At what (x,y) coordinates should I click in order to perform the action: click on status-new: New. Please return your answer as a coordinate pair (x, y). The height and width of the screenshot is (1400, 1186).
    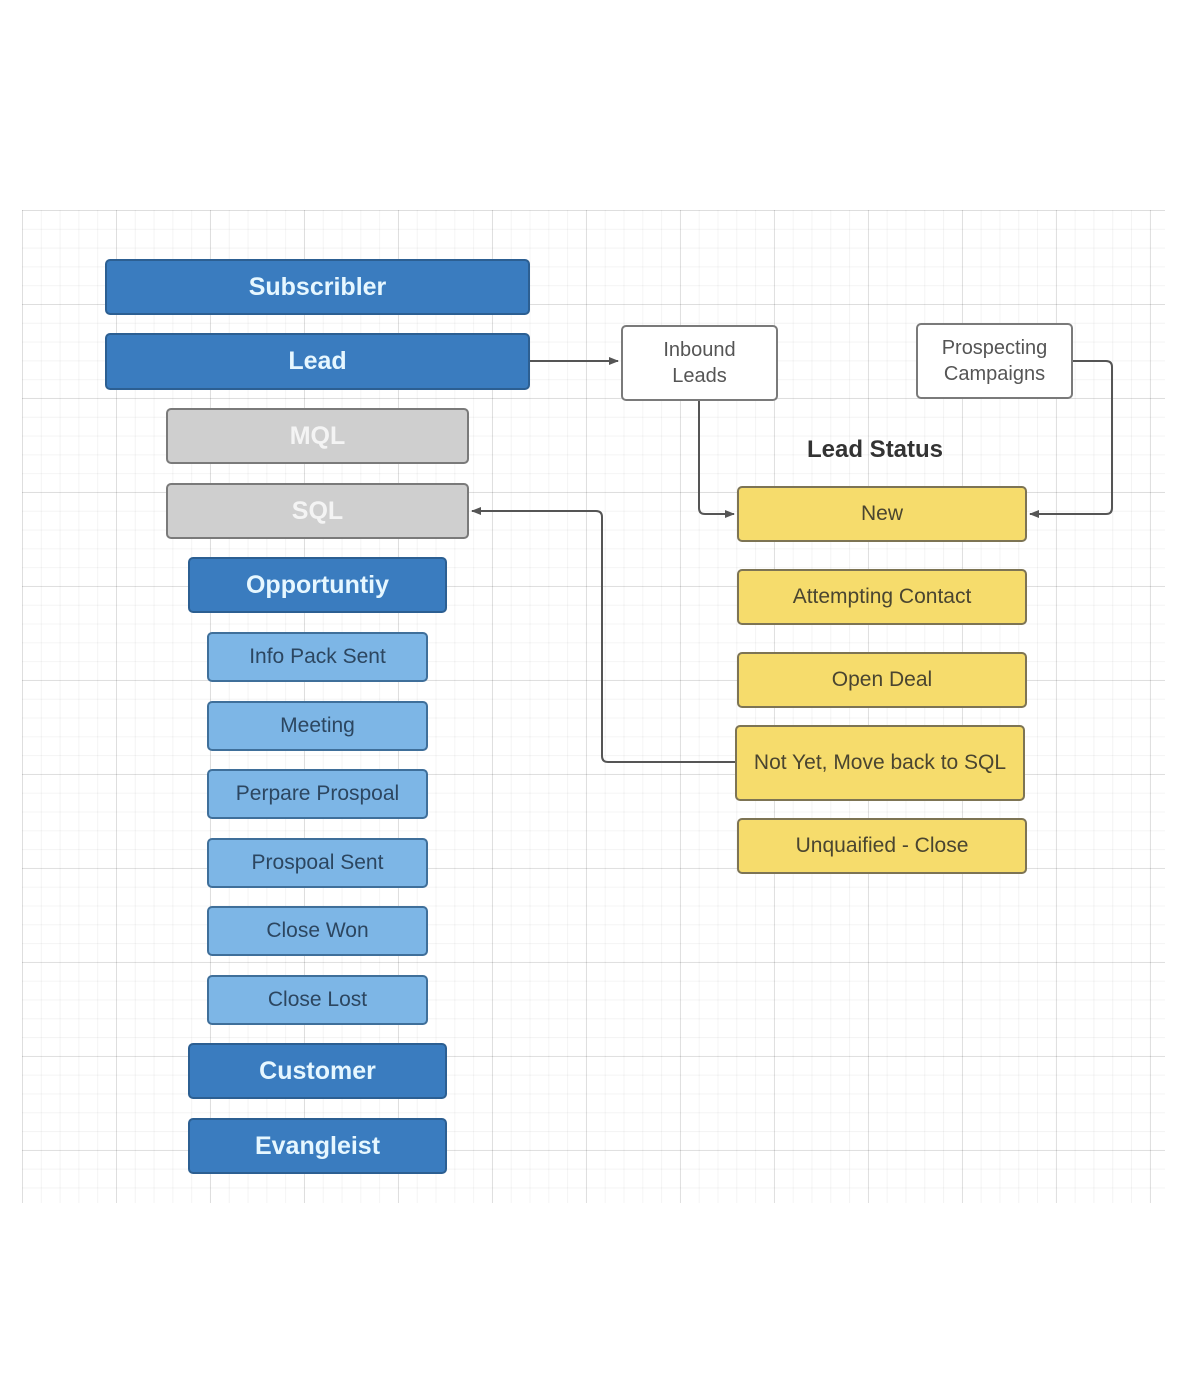
    Looking at the image, I should click on (882, 514).